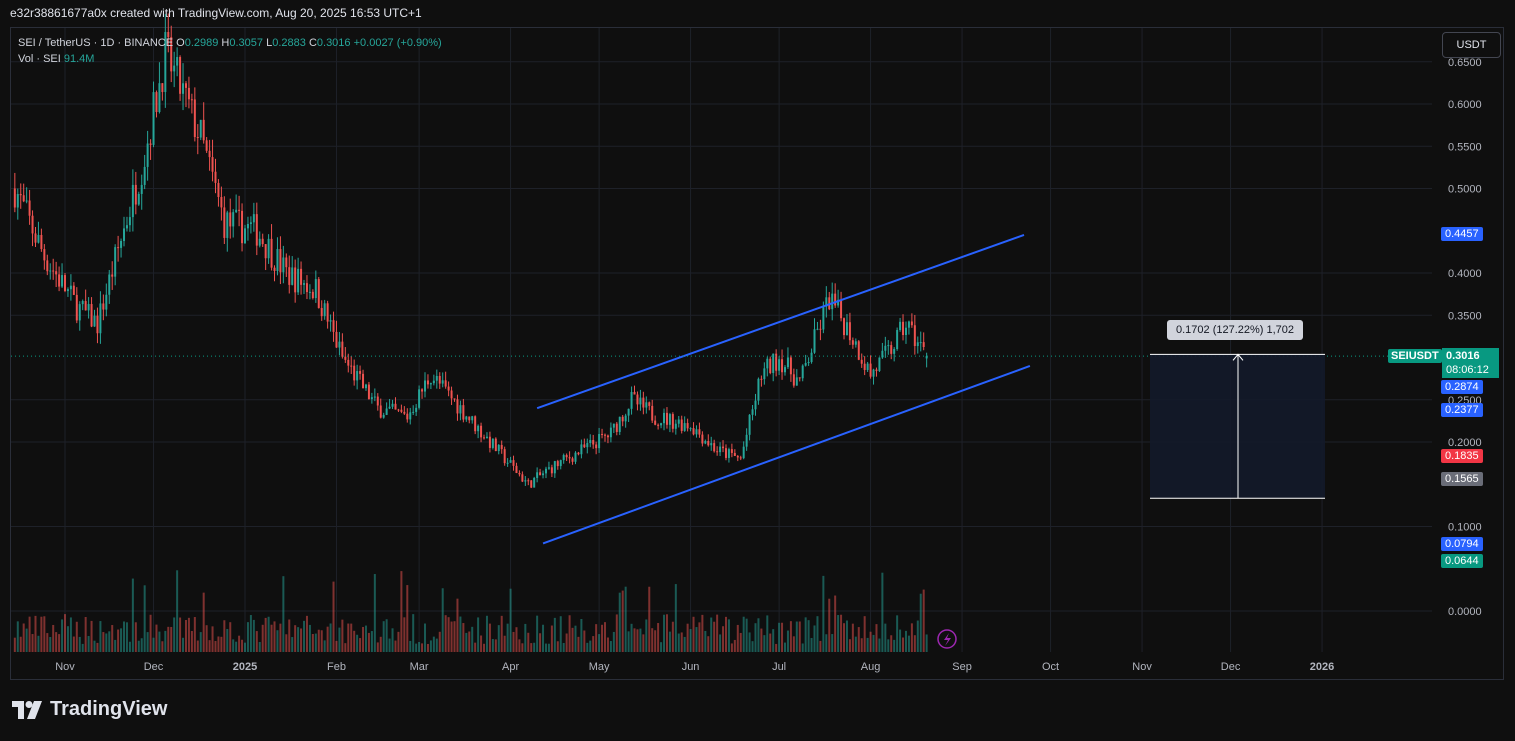 This screenshot has width=1515, height=741. I want to click on price-tag-value: 0.1565, so click(1462, 479).